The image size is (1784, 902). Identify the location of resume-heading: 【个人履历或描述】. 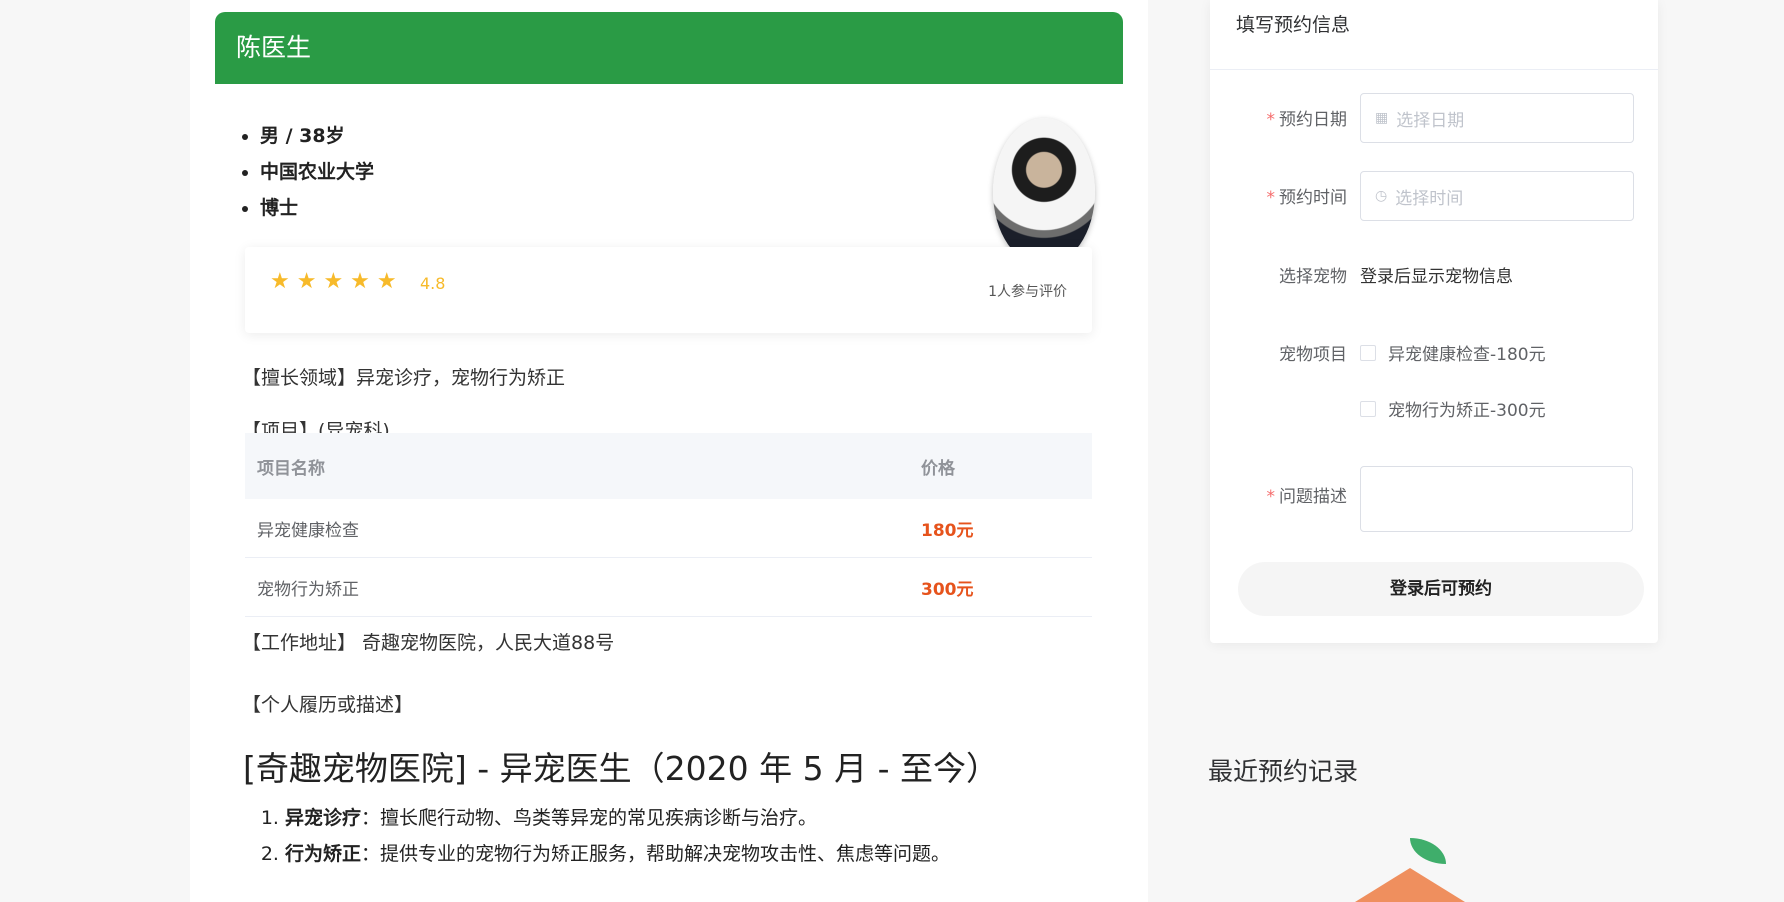
(328, 705).